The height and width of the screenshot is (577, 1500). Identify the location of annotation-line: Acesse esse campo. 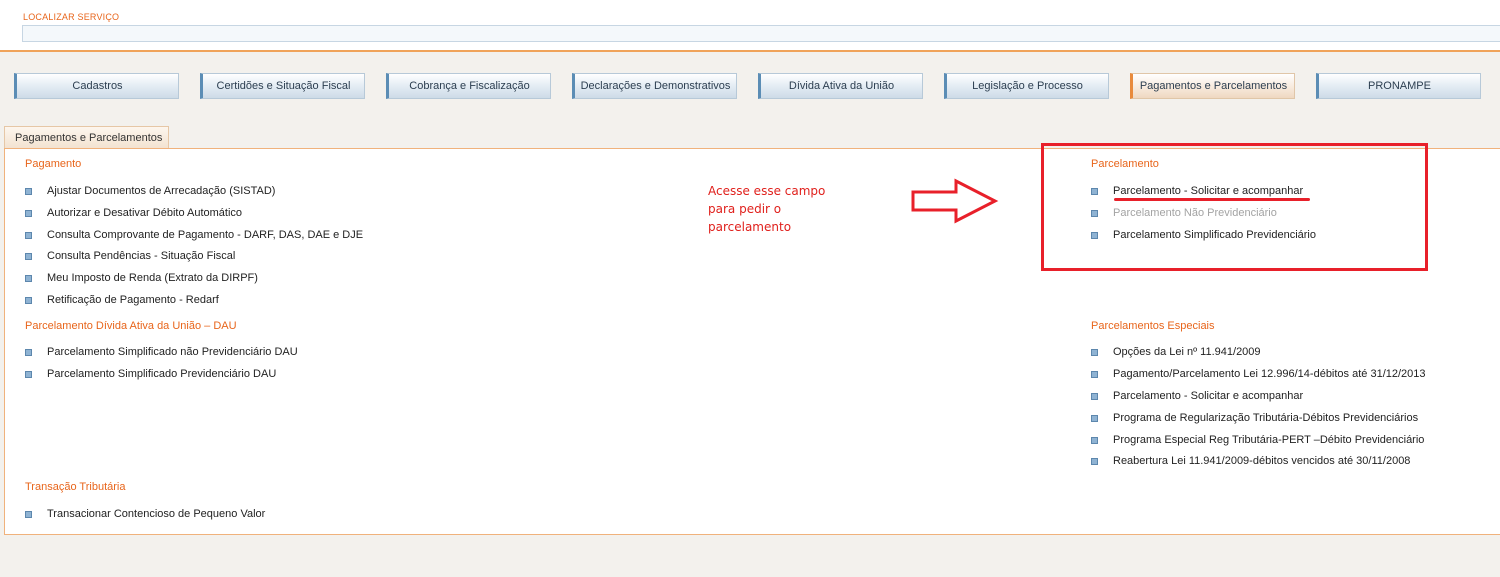
(767, 191).